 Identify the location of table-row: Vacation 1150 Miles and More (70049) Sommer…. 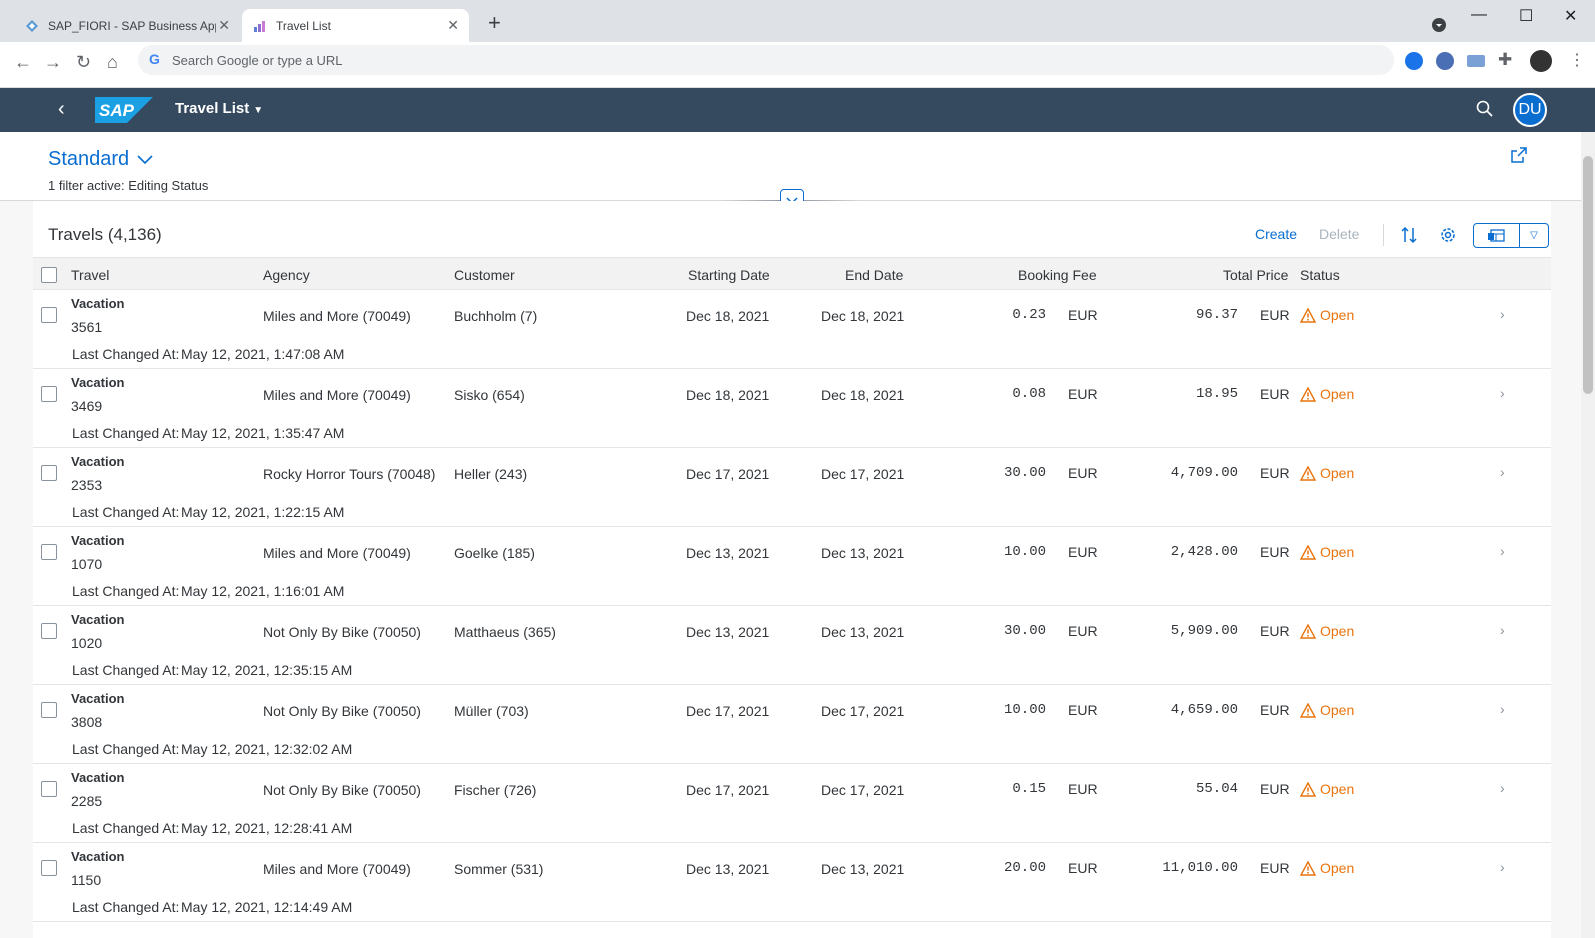
(792, 882).